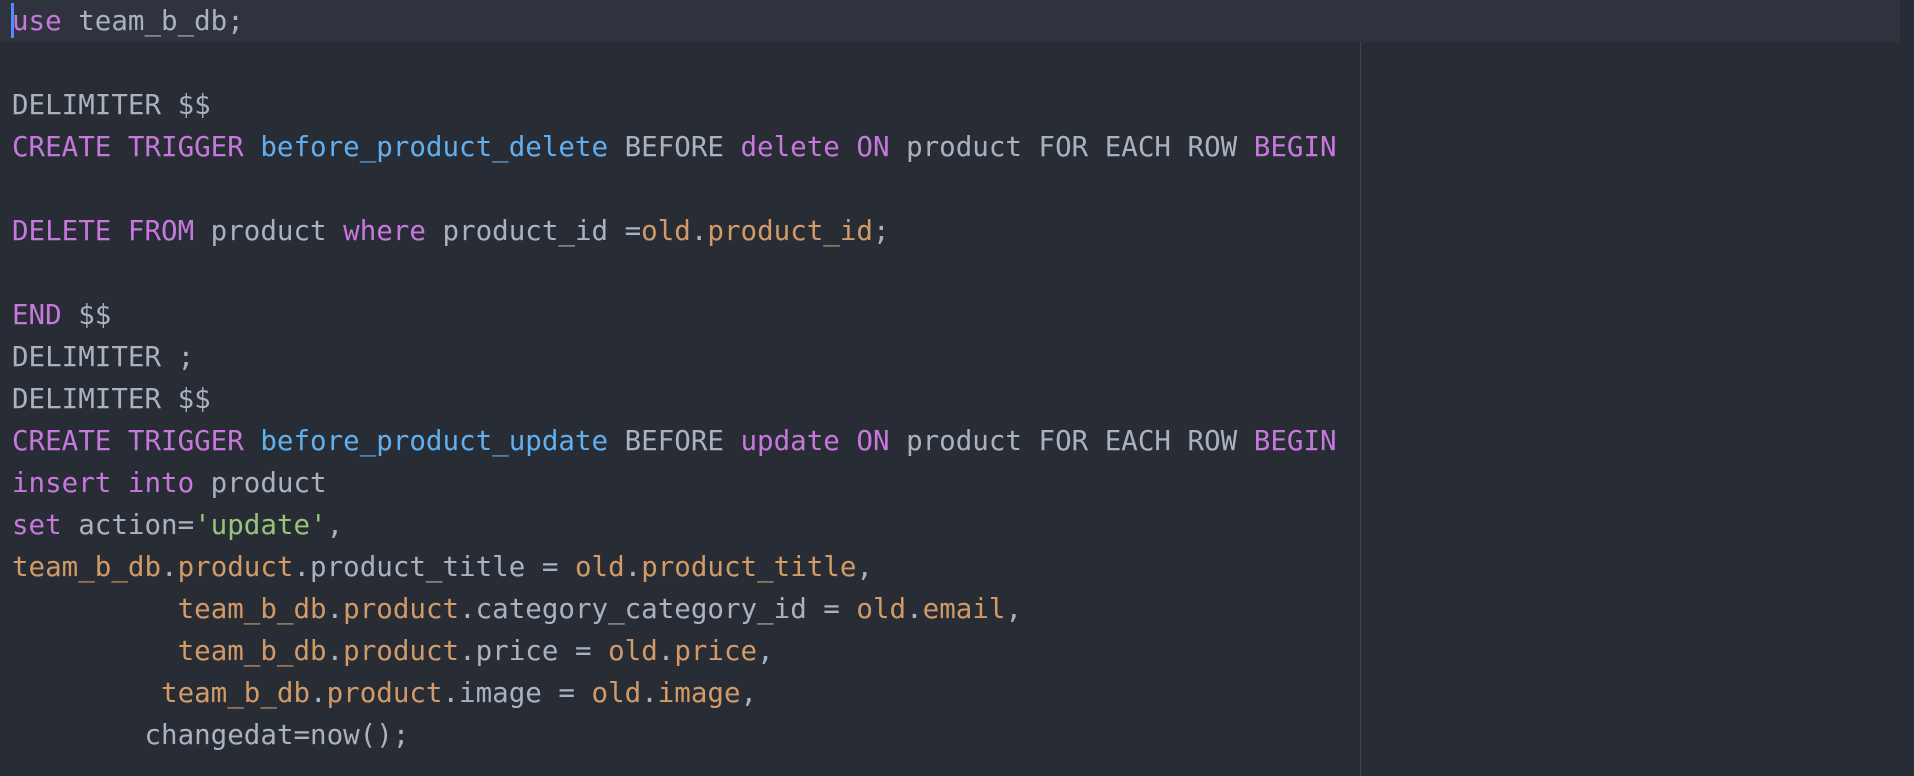  Describe the element at coordinates (103, 231) in the screenshot. I see `code-token: DELETE FROM` at that location.